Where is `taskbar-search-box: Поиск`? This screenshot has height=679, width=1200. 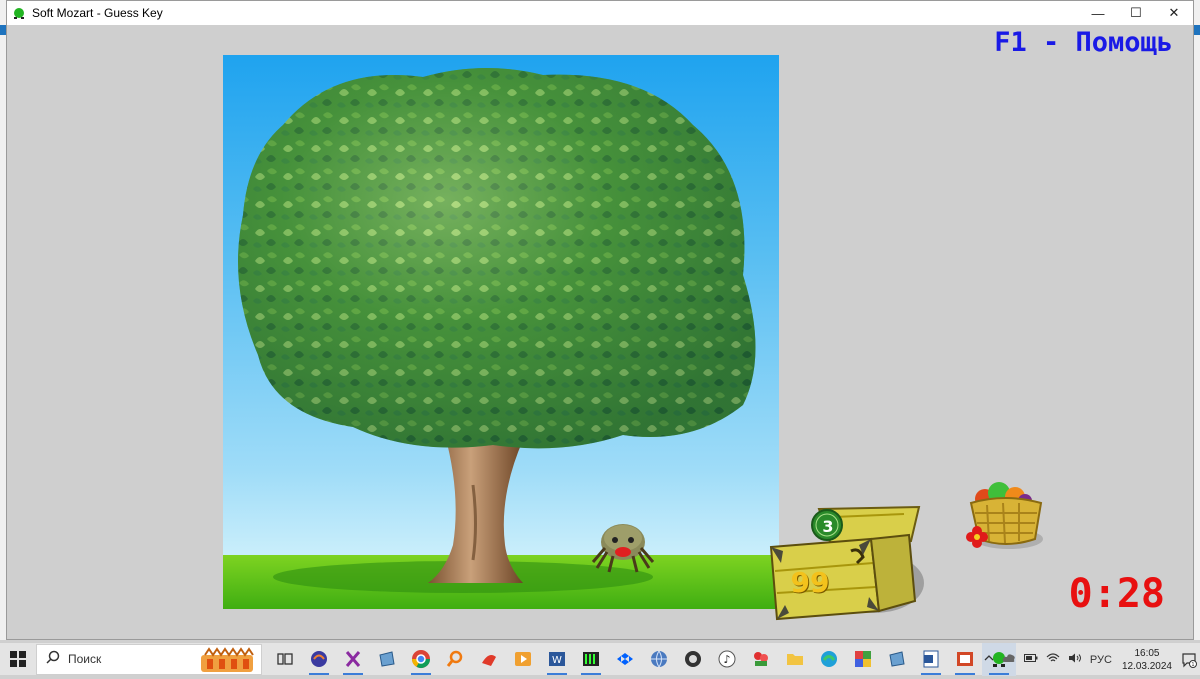
taskbar-search-box: Поиск is located at coordinates (149, 659).